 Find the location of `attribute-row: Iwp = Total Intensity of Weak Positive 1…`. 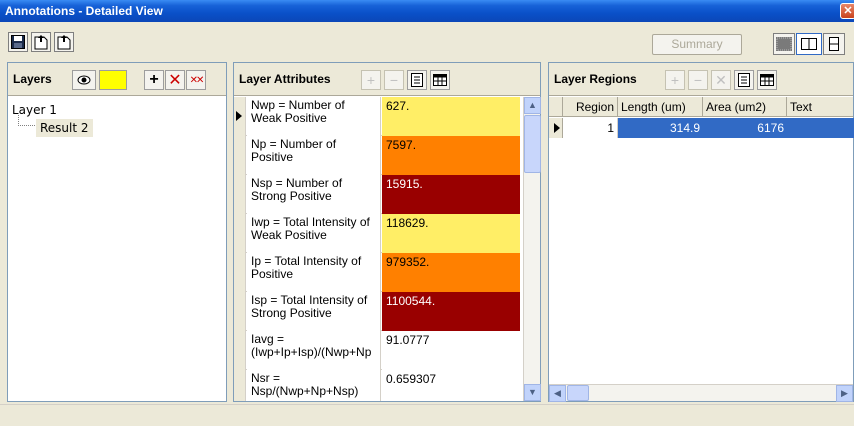

attribute-row: Iwp = Total Intensity of Weak Positive 1… is located at coordinates (377, 233).